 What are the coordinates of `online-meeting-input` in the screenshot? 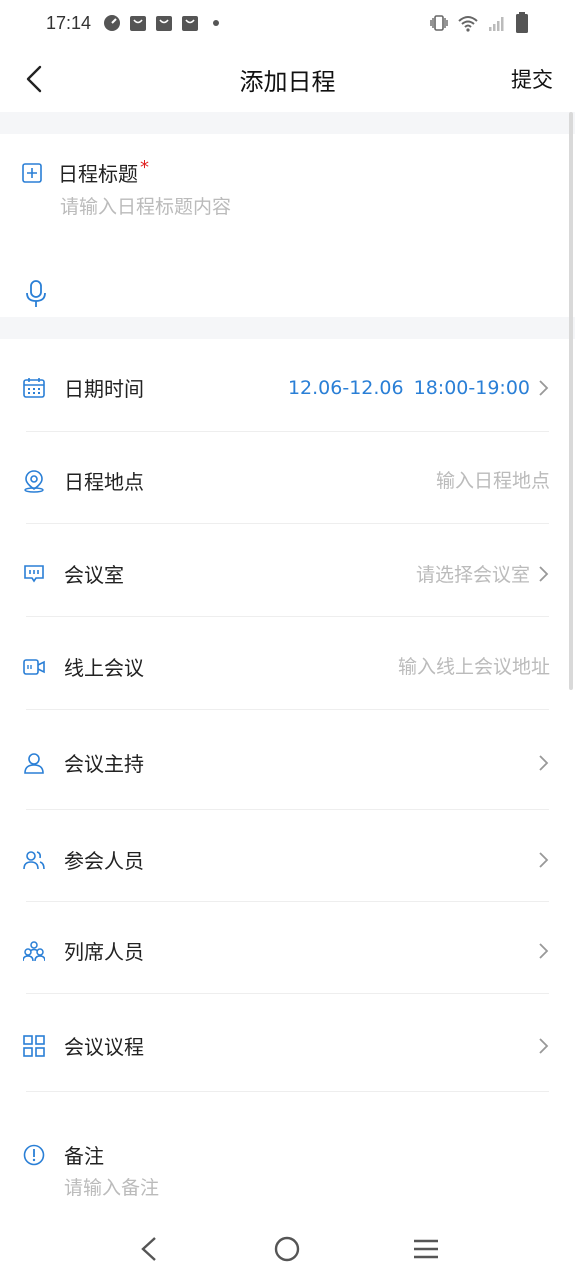 It's located at (420, 666).